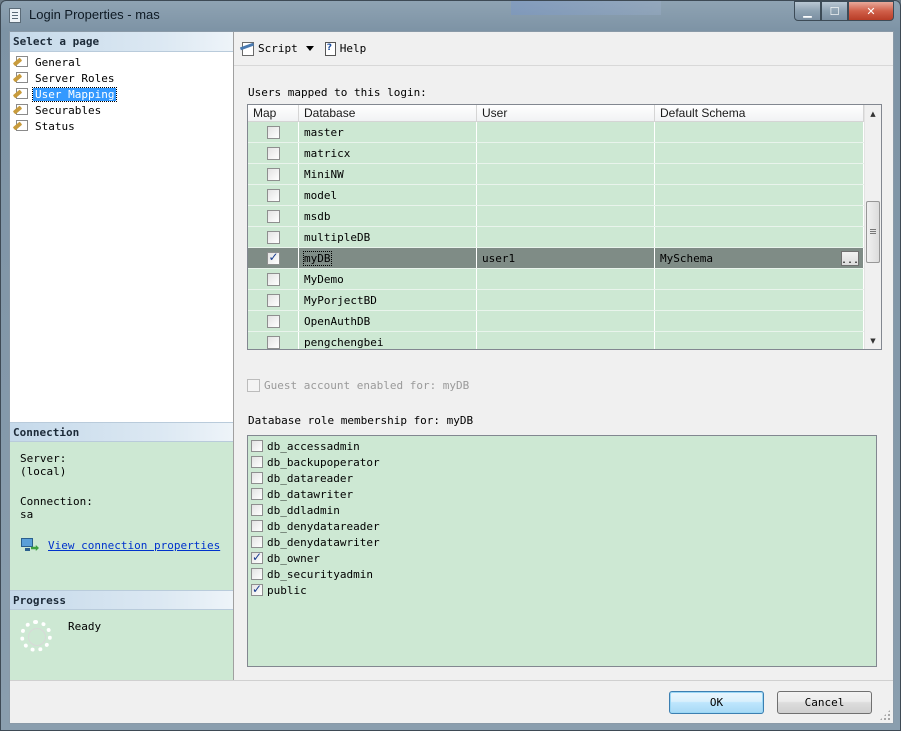 The height and width of the screenshot is (731, 901). I want to click on table-row: MiniNW, so click(556, 174).